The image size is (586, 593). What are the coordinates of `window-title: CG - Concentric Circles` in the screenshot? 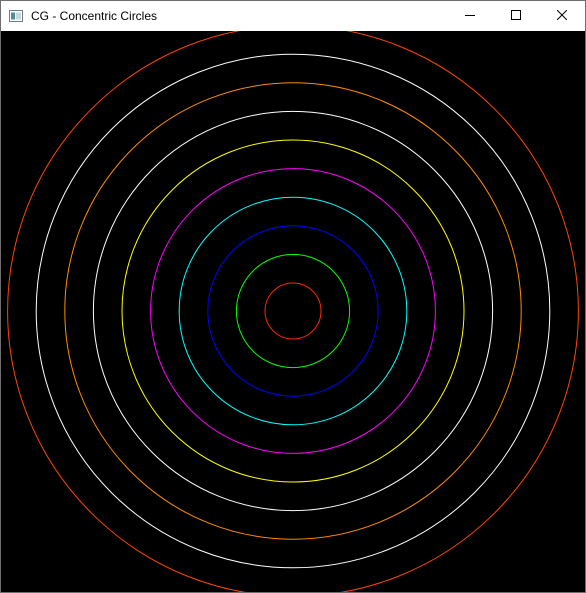 It's located at (94, 16).